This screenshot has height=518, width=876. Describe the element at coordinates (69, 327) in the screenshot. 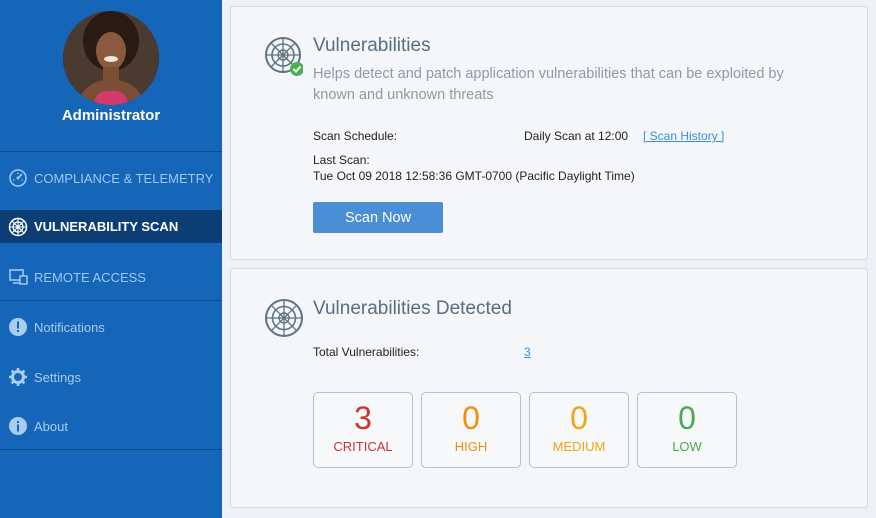

I see `nav-label: Notifications` at that location.